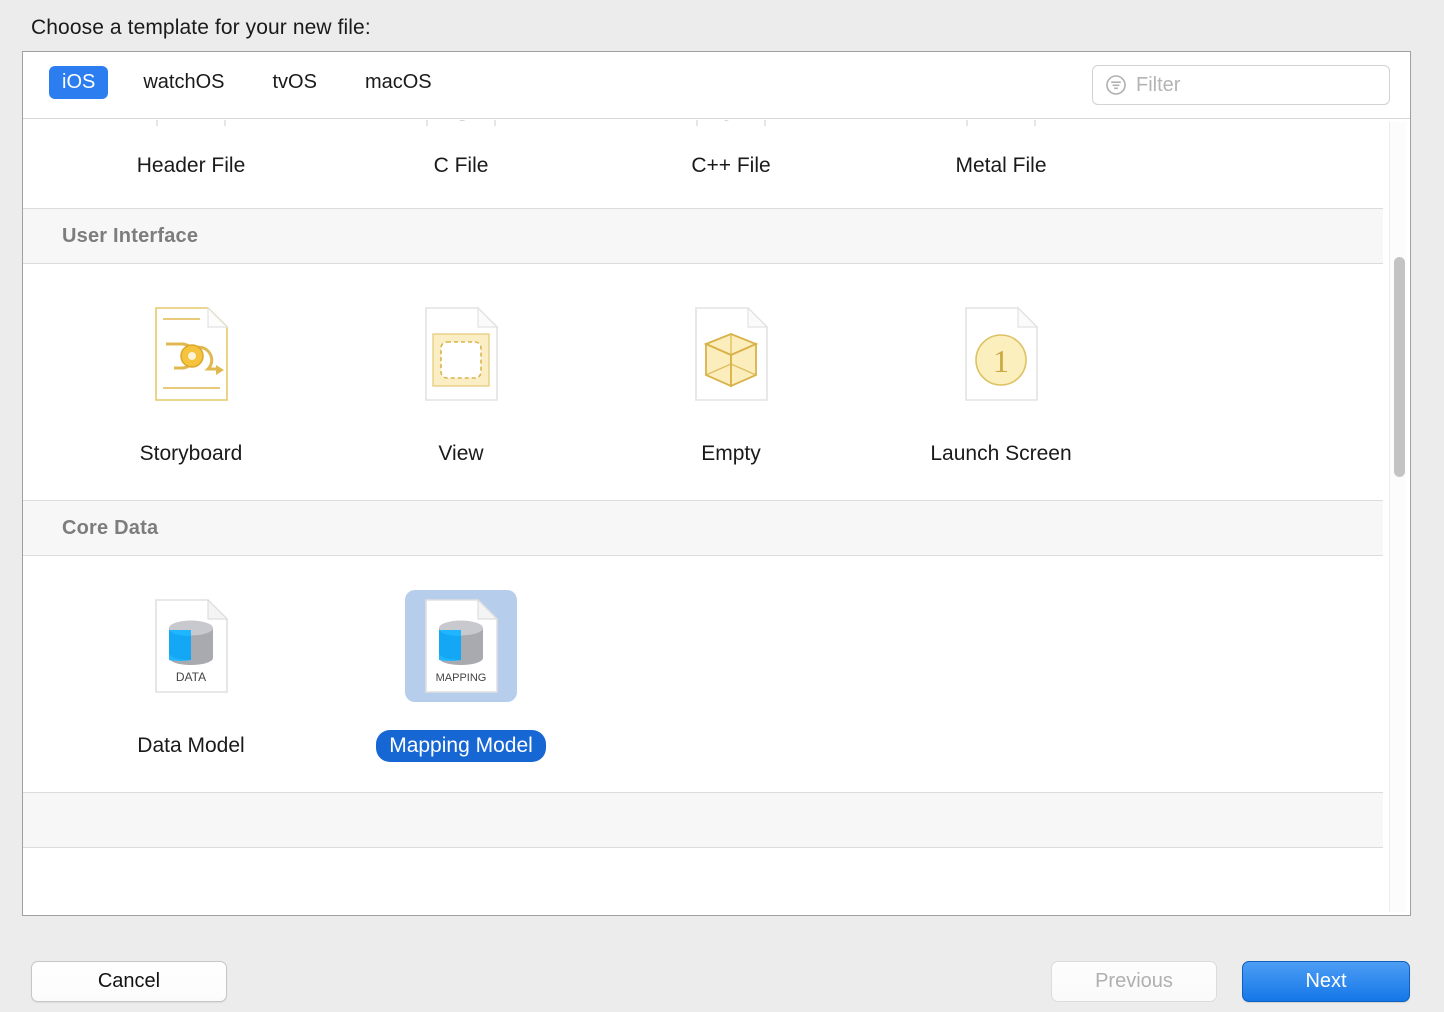  Describe the element at coordinates (191, 646) in the screenshot. I see `data-model-icon: DATA` at that location.